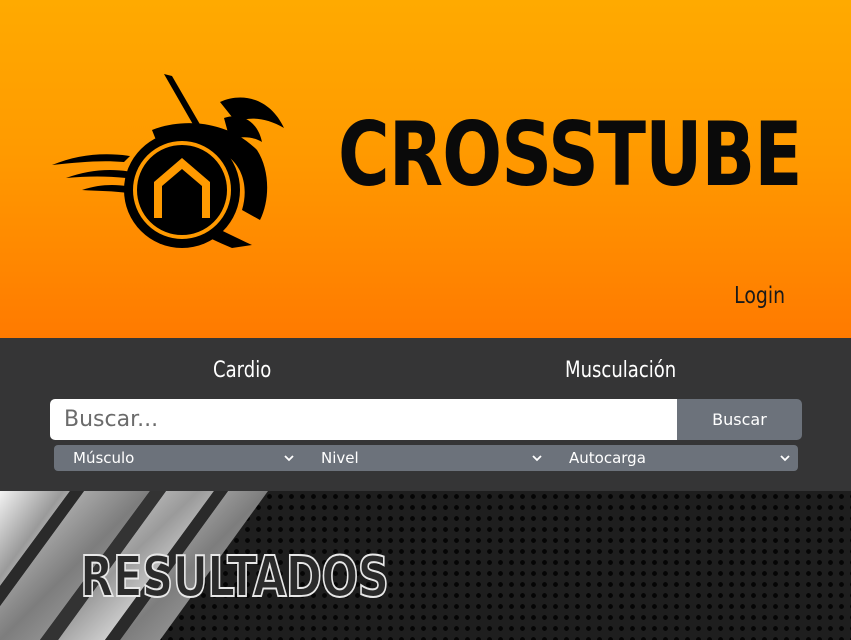 The width and height of the screenshot is (851, 640). Describe the element at coordinates (674, 458) in the screenshot. I see `load-type-select: Autocarga` at that location.